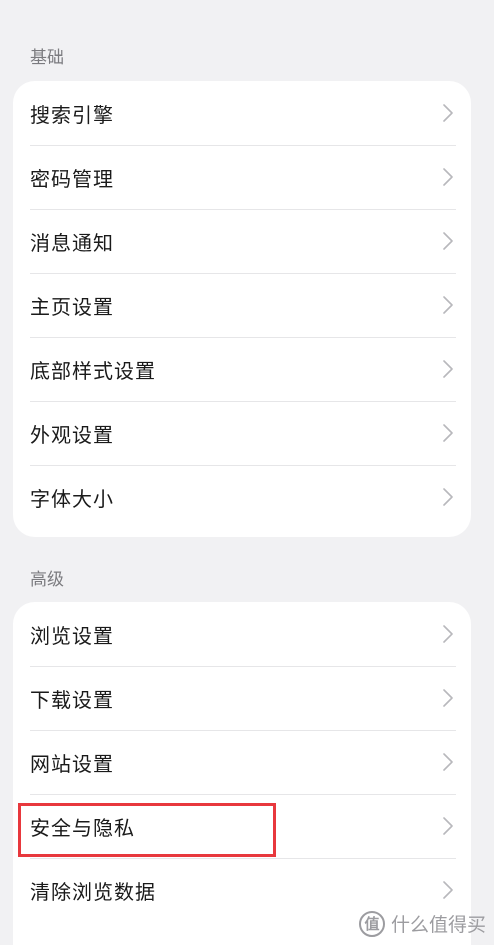 The width and height of the screenshot is (494, 945). What do you see at coordinates (242, 369) in the screenshot?
I see `row-bottom-style-settings: 底部样式设置` at bounding box center [242, 369].